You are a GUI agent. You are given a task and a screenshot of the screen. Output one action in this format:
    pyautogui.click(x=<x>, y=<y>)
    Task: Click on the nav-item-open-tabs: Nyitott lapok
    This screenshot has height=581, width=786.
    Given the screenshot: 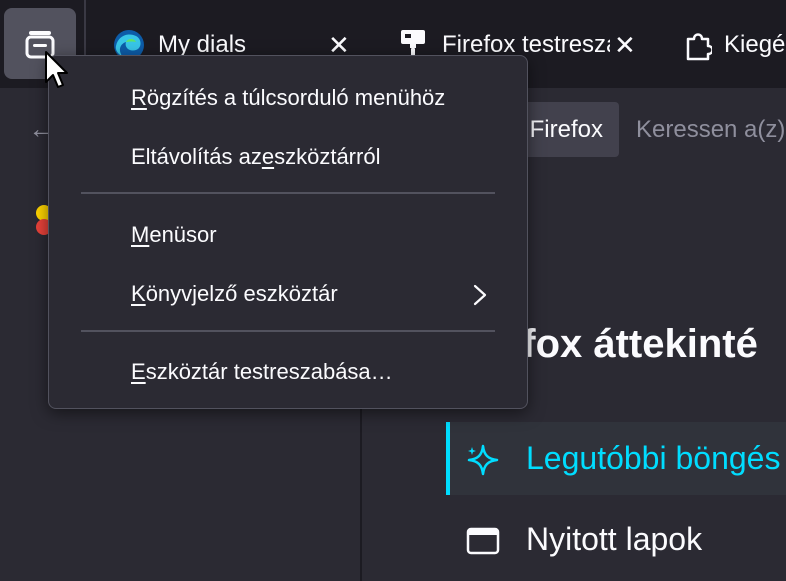 What is the action you would take?
    pyautogui.click(x=614, y=539)
    